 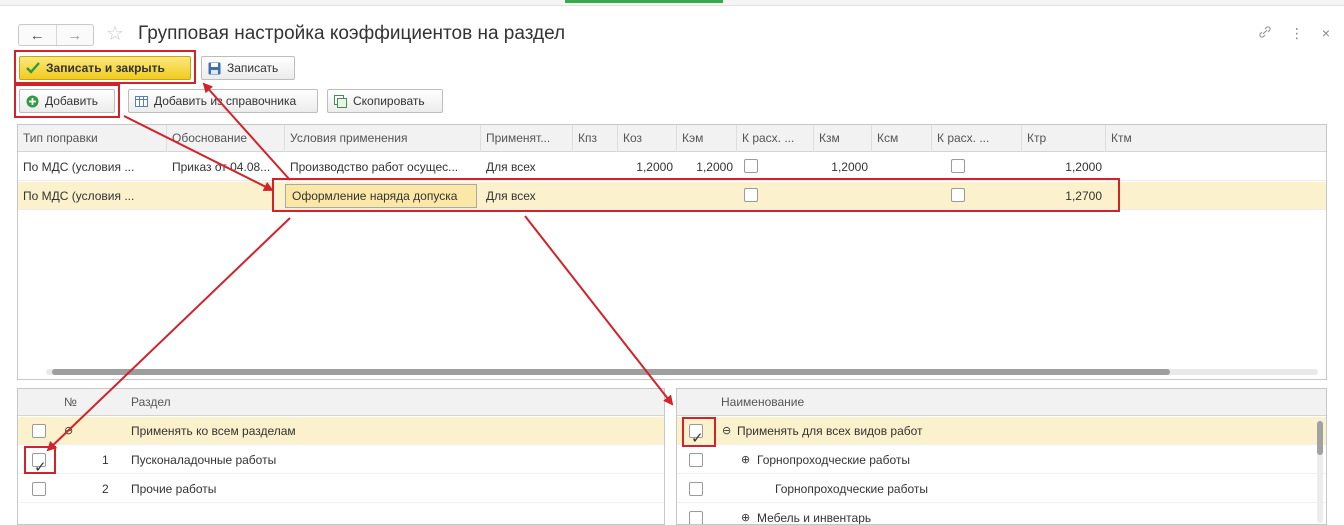 What do you see at coordinates (39, 464) in the screenshot?
I see `section-checkbox-checked: ✓` at bounding box center [39, 464].